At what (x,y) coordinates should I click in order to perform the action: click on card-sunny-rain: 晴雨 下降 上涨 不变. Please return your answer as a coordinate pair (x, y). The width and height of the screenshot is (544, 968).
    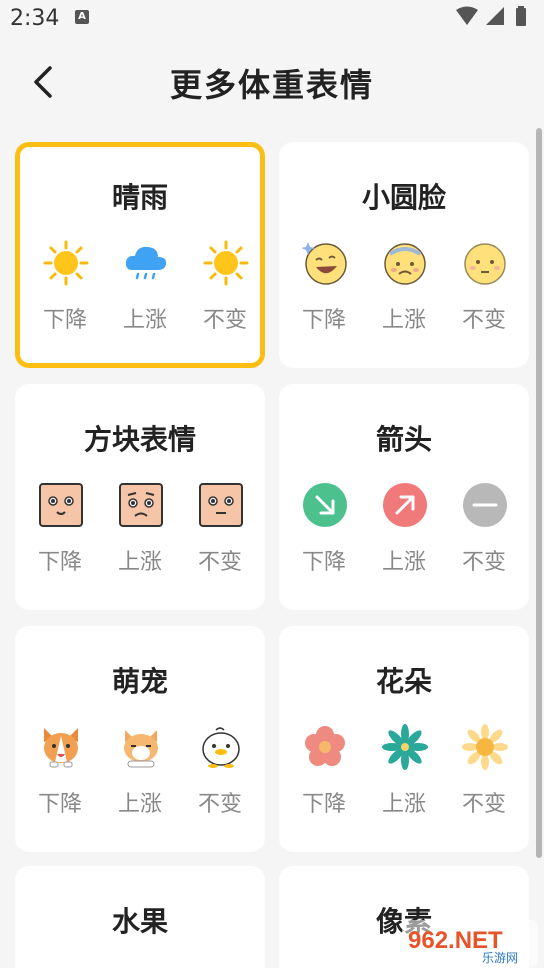
    Looking at the image, I should click on (140, 255).